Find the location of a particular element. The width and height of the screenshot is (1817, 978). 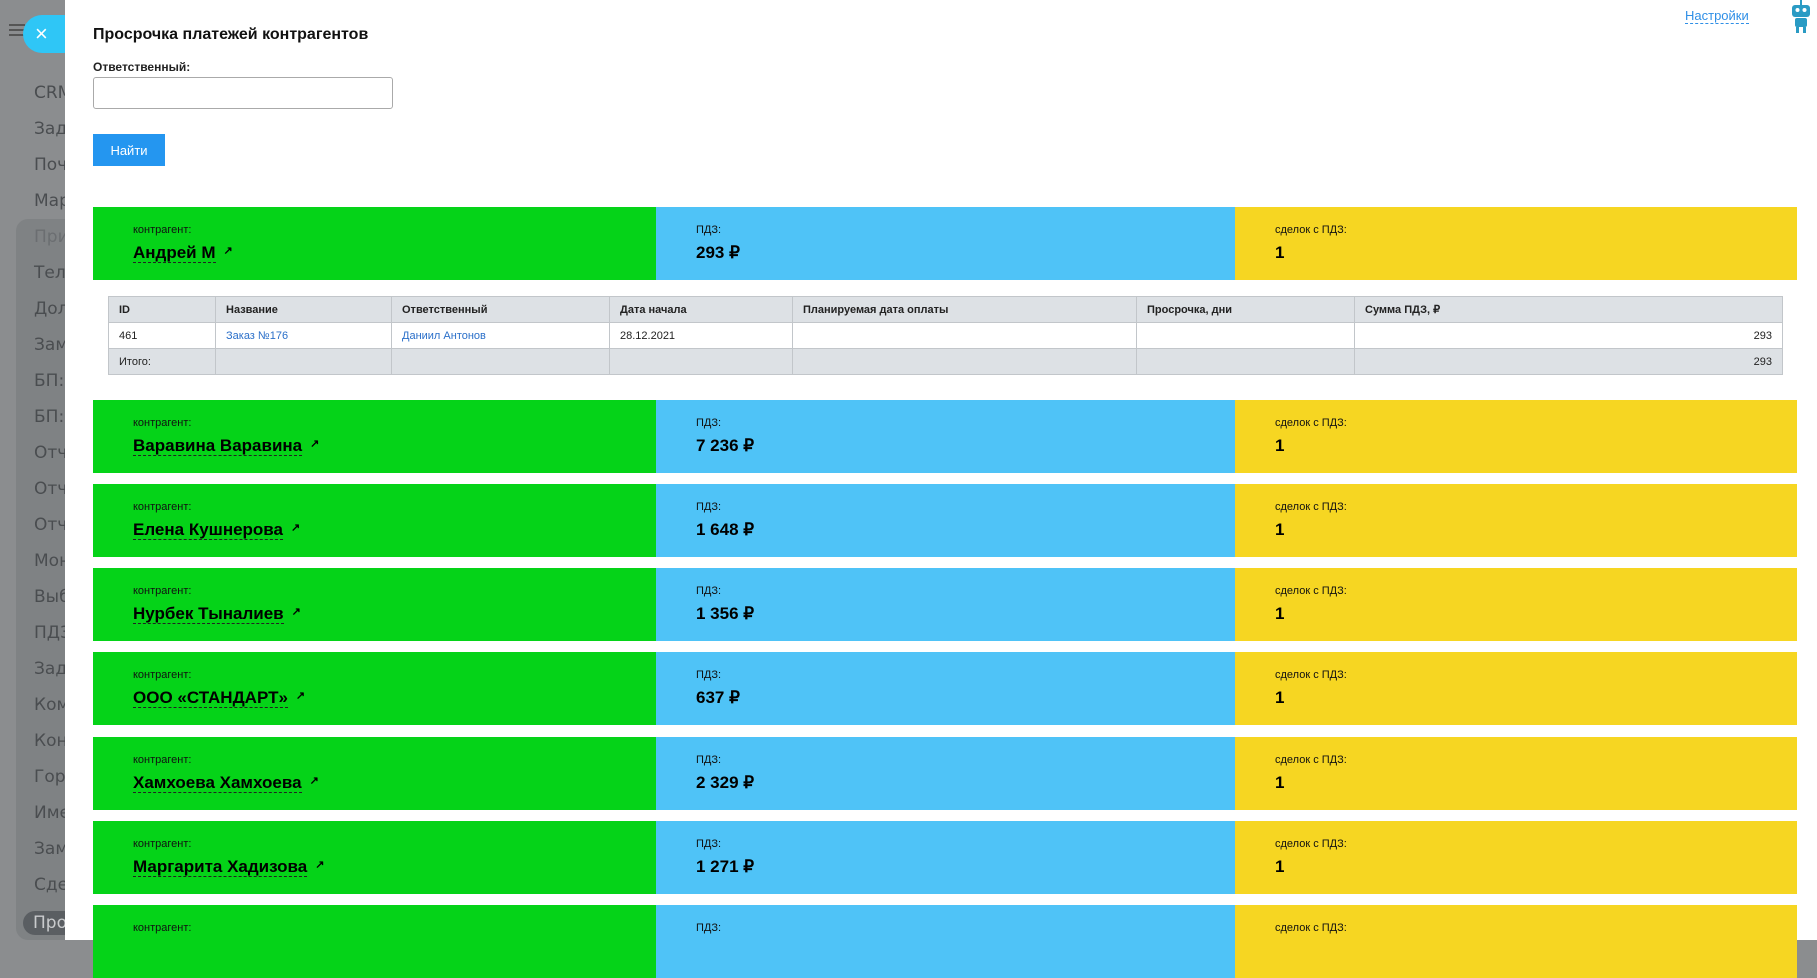

counterparty-name-link: ООО «СТАНДАРТ» is located at coordinates (210, 698).